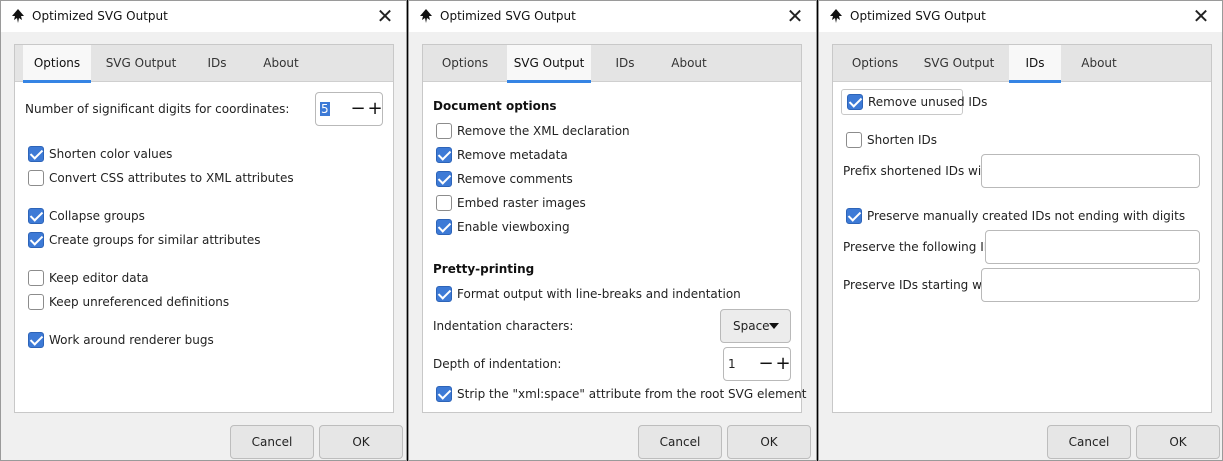 Image resolution: width=1223 pixels, height=461 pixels. I want to click on digits-spinbox: 5 − +, so click(349, 109).